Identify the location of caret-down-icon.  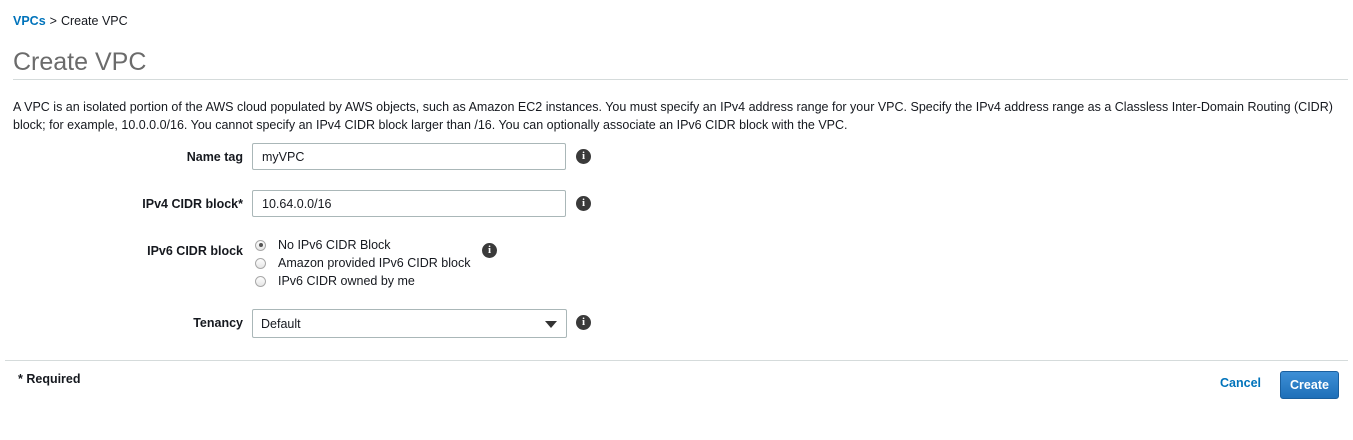
(551, 324).